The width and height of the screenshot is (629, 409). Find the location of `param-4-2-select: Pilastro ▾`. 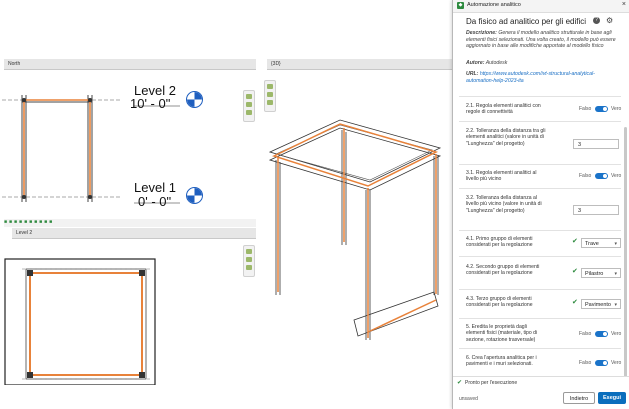

param-4-2-select: Pilastro ▾ is located at coordinates (601, 273).